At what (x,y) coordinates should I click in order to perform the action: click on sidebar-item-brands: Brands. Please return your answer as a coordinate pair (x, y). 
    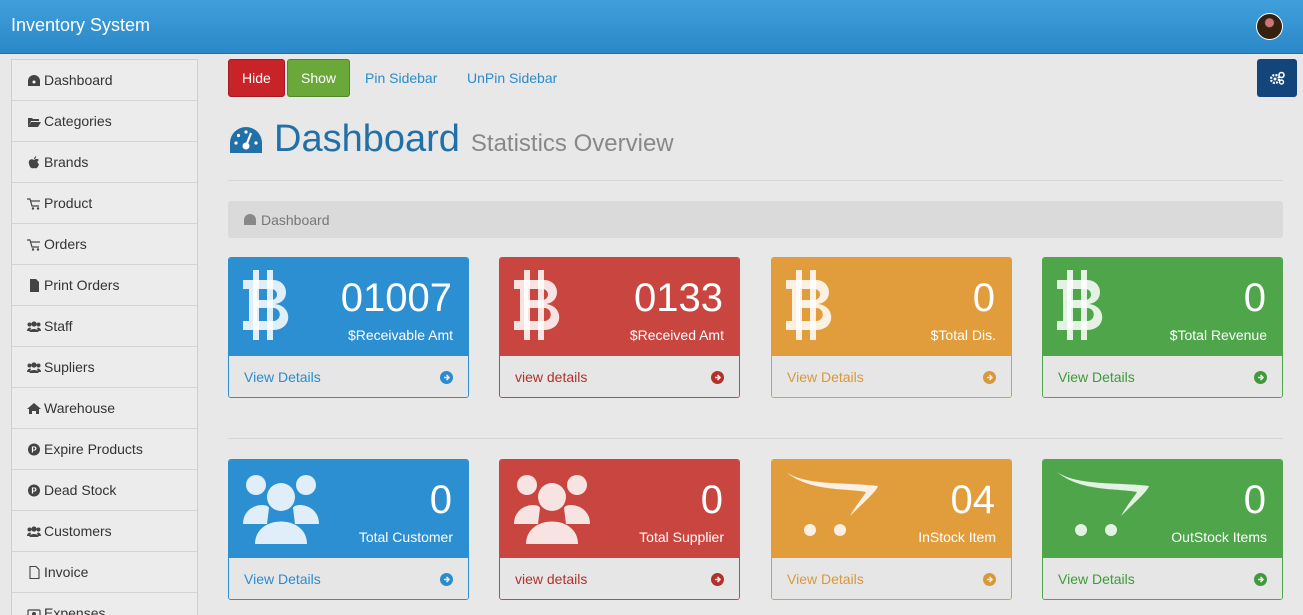
    Looking at the image, I should click on (104, 162).